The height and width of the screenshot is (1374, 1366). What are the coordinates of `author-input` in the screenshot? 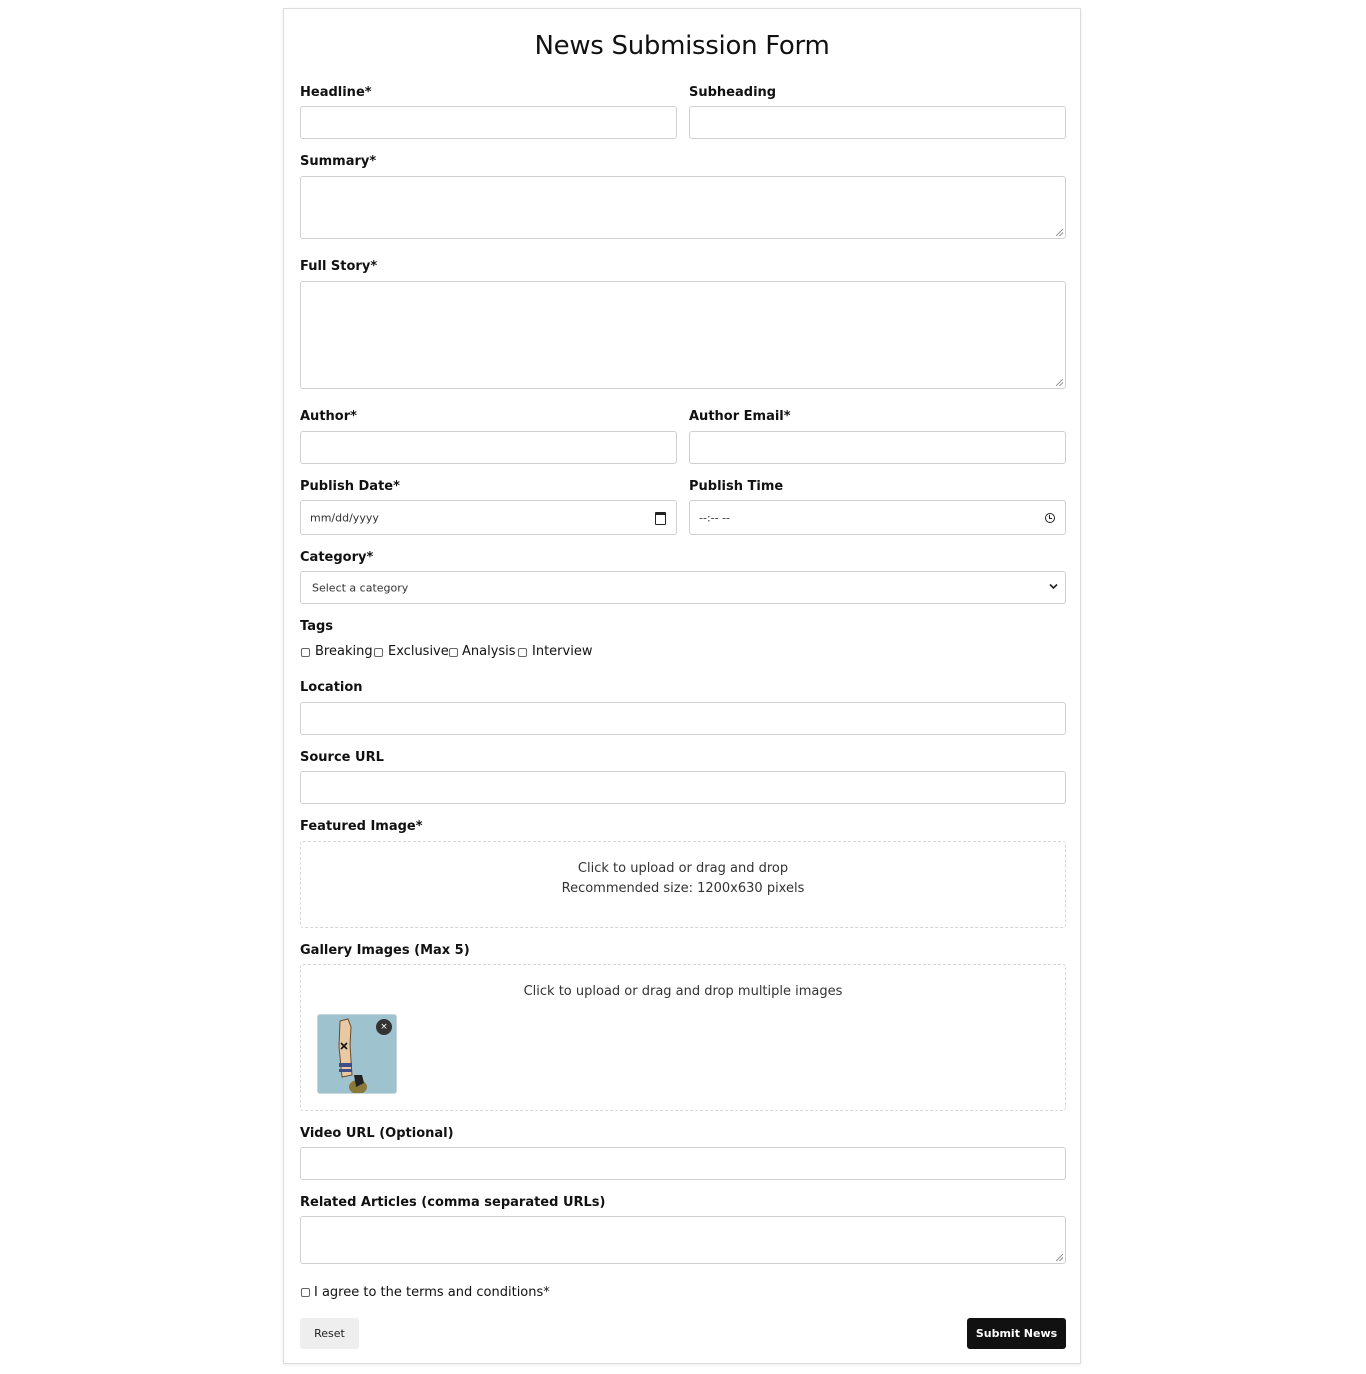 It's located at (488, 447).